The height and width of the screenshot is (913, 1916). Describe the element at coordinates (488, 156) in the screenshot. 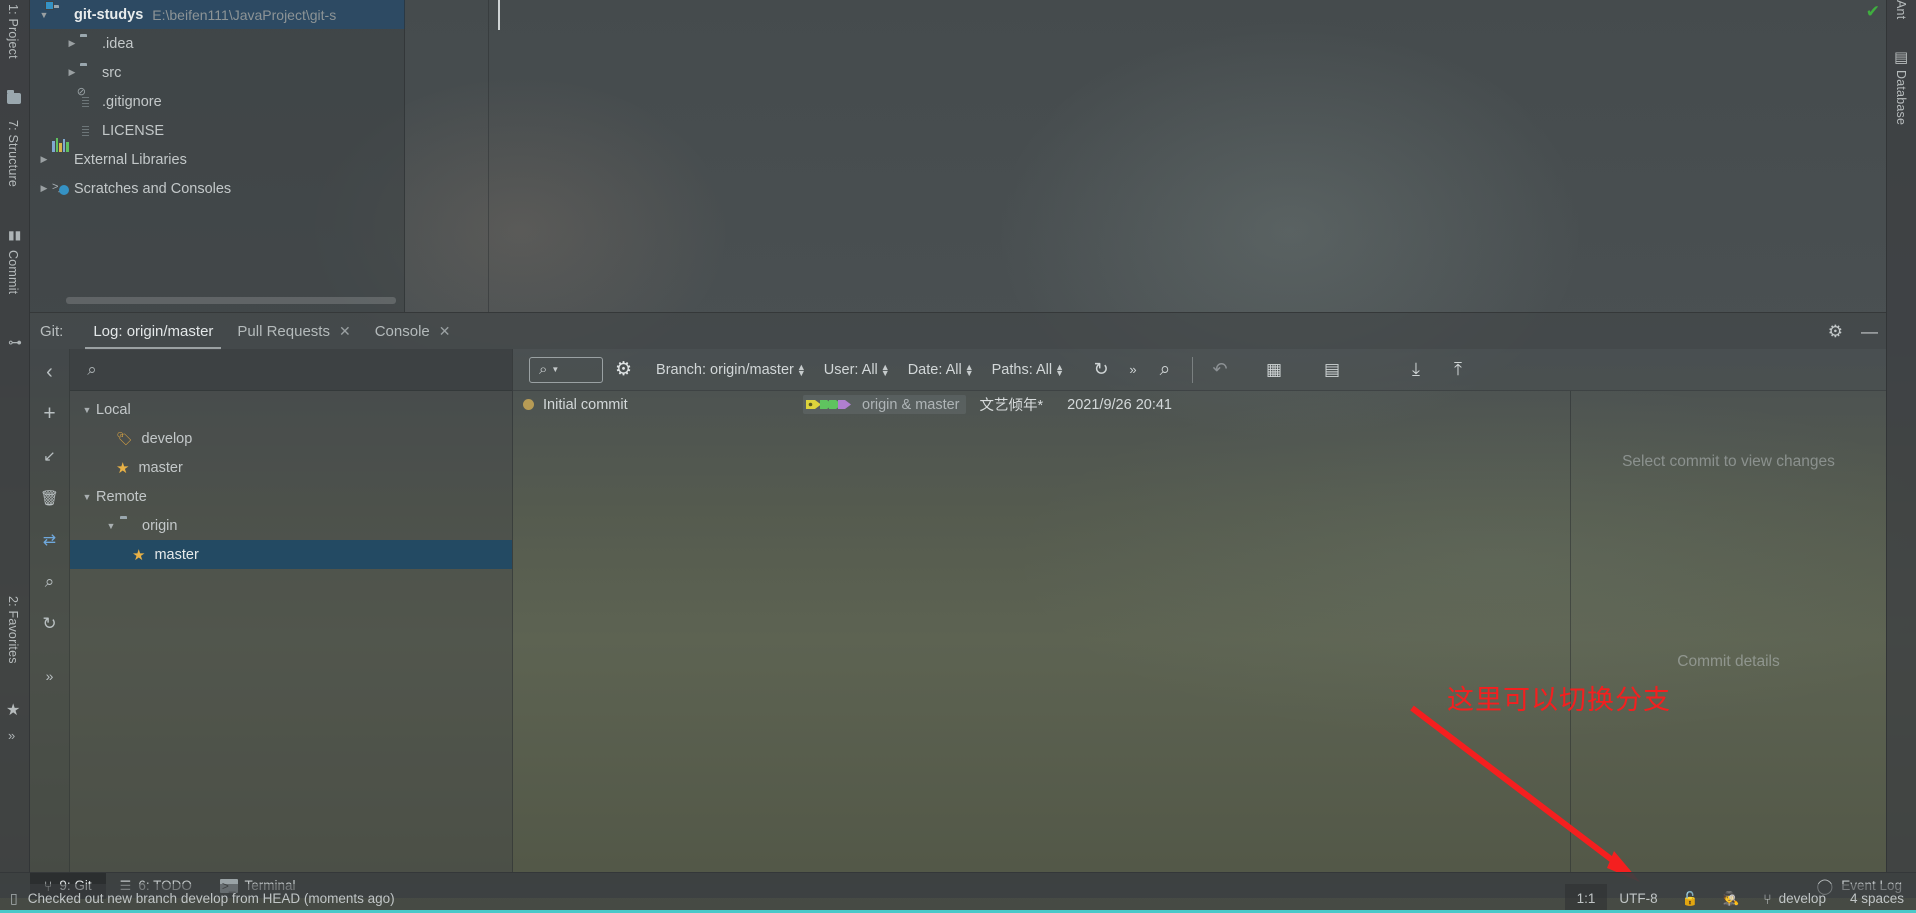

I see `panel-divider` at that location.